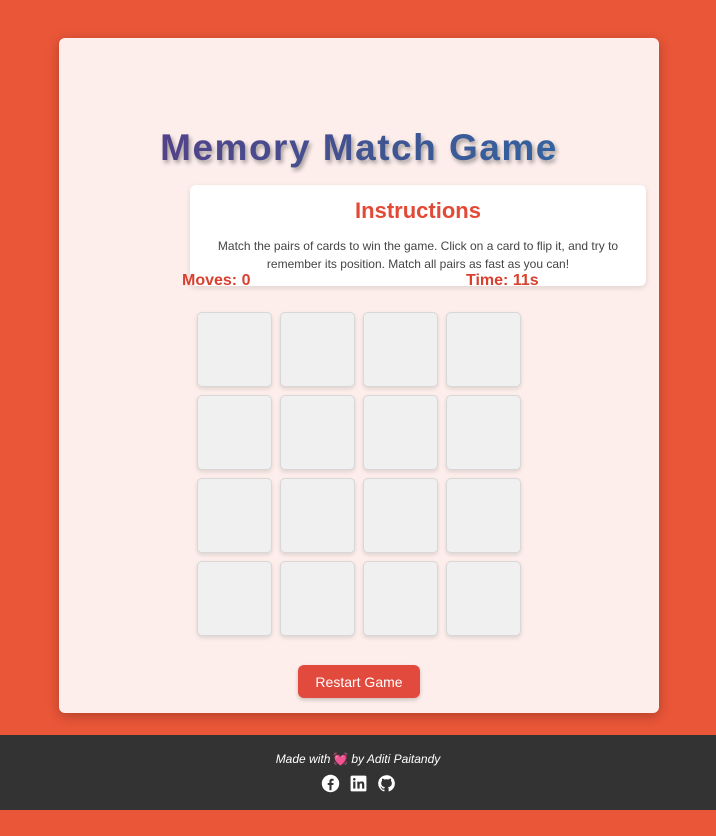  Describe the element at coordinates (341, 759) in the screenshot. I see `heart-icon: 💓` at that location.